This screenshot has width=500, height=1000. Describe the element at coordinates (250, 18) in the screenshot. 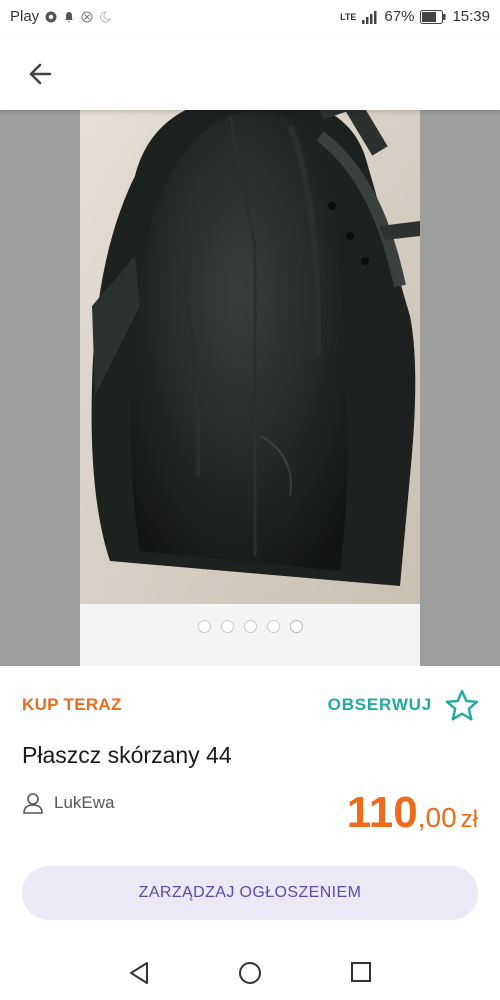

I see `status-bar: Play LTE 67% 15:39` at that location.